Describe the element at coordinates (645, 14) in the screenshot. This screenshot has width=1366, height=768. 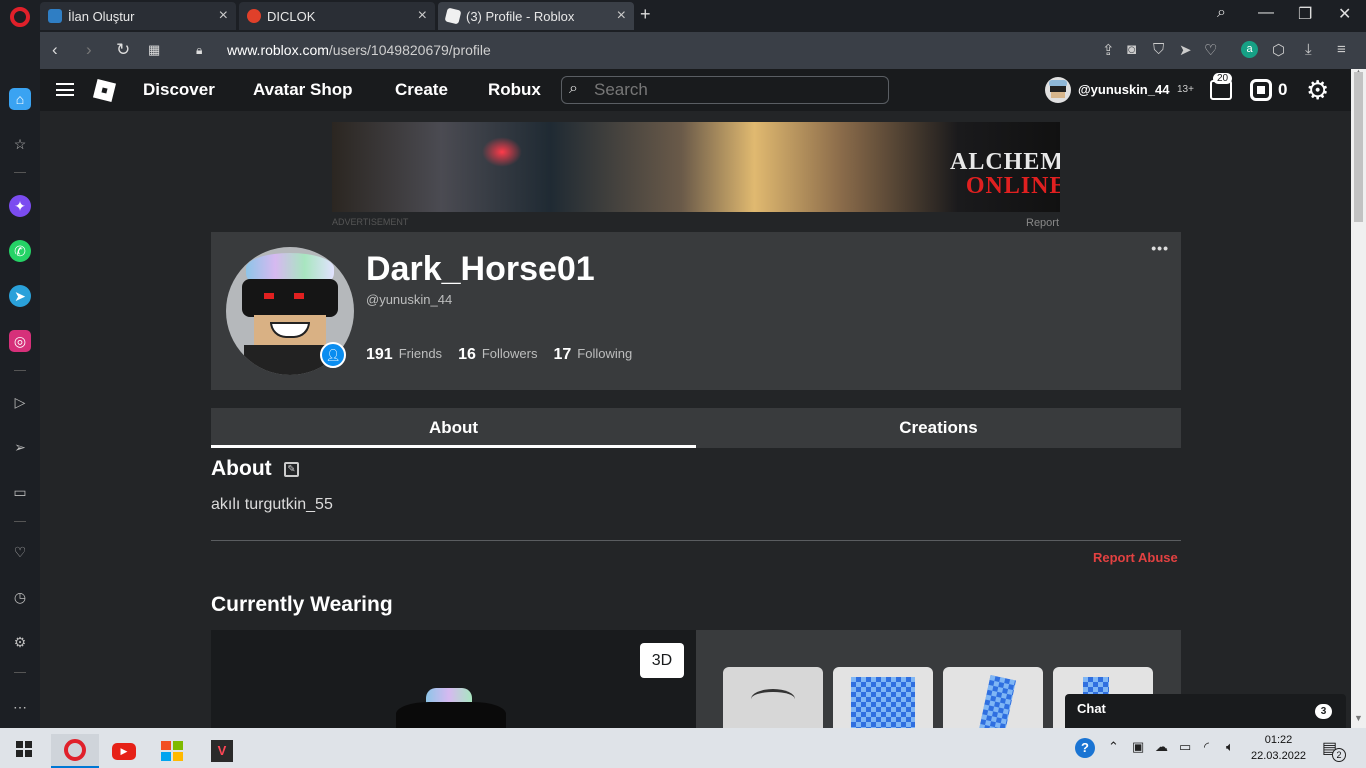
I see `new-tab-icon: +` at that location.